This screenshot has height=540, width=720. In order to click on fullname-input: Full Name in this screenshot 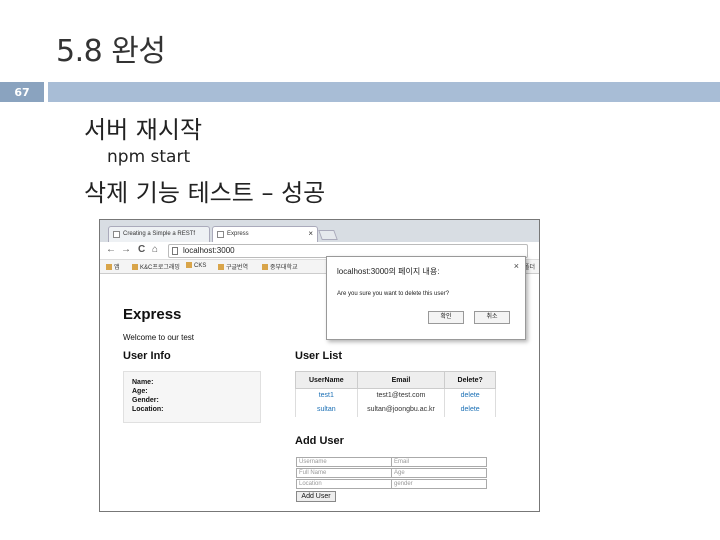, I will do `click(344, 473)`.